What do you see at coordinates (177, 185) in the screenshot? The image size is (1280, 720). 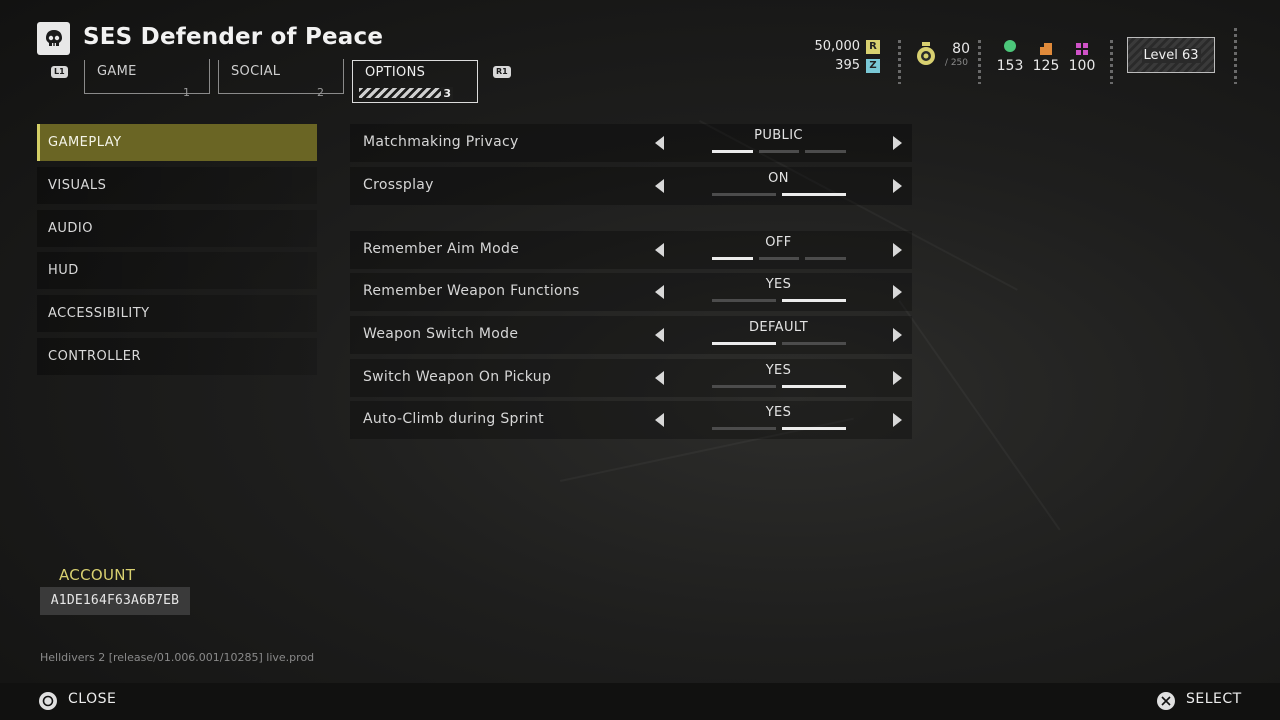 I see `sidebar-item-visuals: VISUALS` at bounding box center [177, 185].